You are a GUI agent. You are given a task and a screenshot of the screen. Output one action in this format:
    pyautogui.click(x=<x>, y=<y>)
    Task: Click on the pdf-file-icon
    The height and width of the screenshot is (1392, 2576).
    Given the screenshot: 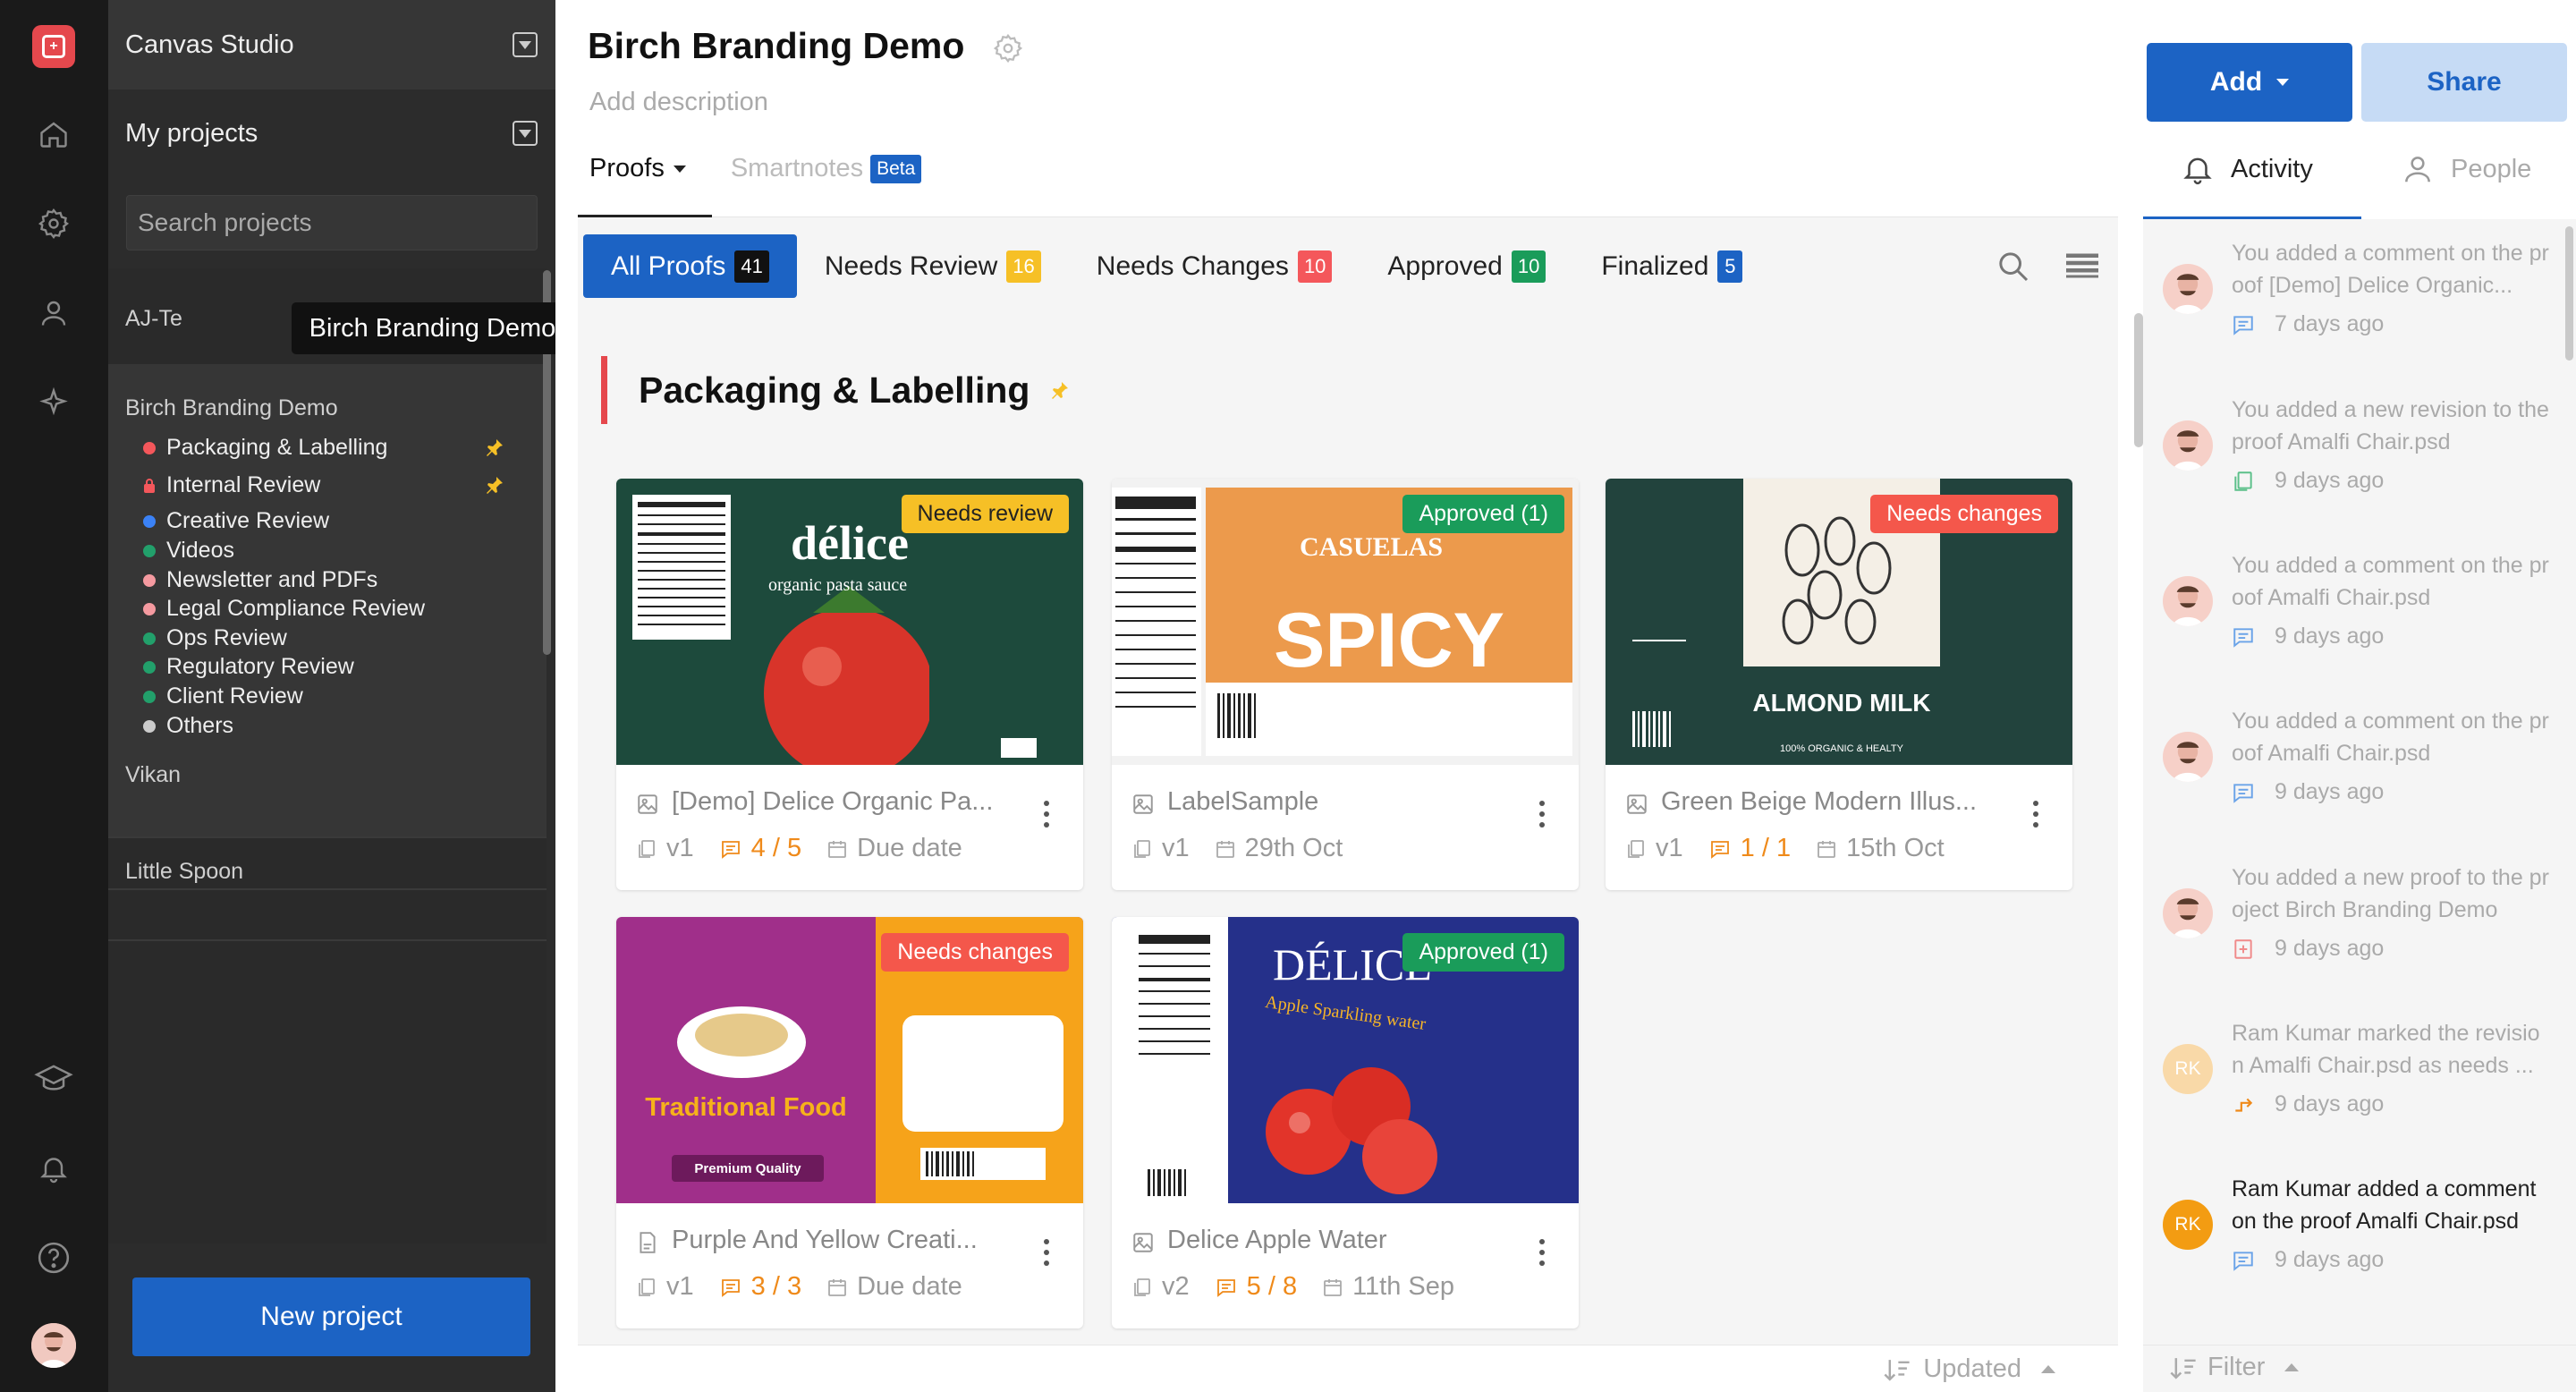 What is the action you would take?
    pyautogui.click(x=648, y=1242)
    